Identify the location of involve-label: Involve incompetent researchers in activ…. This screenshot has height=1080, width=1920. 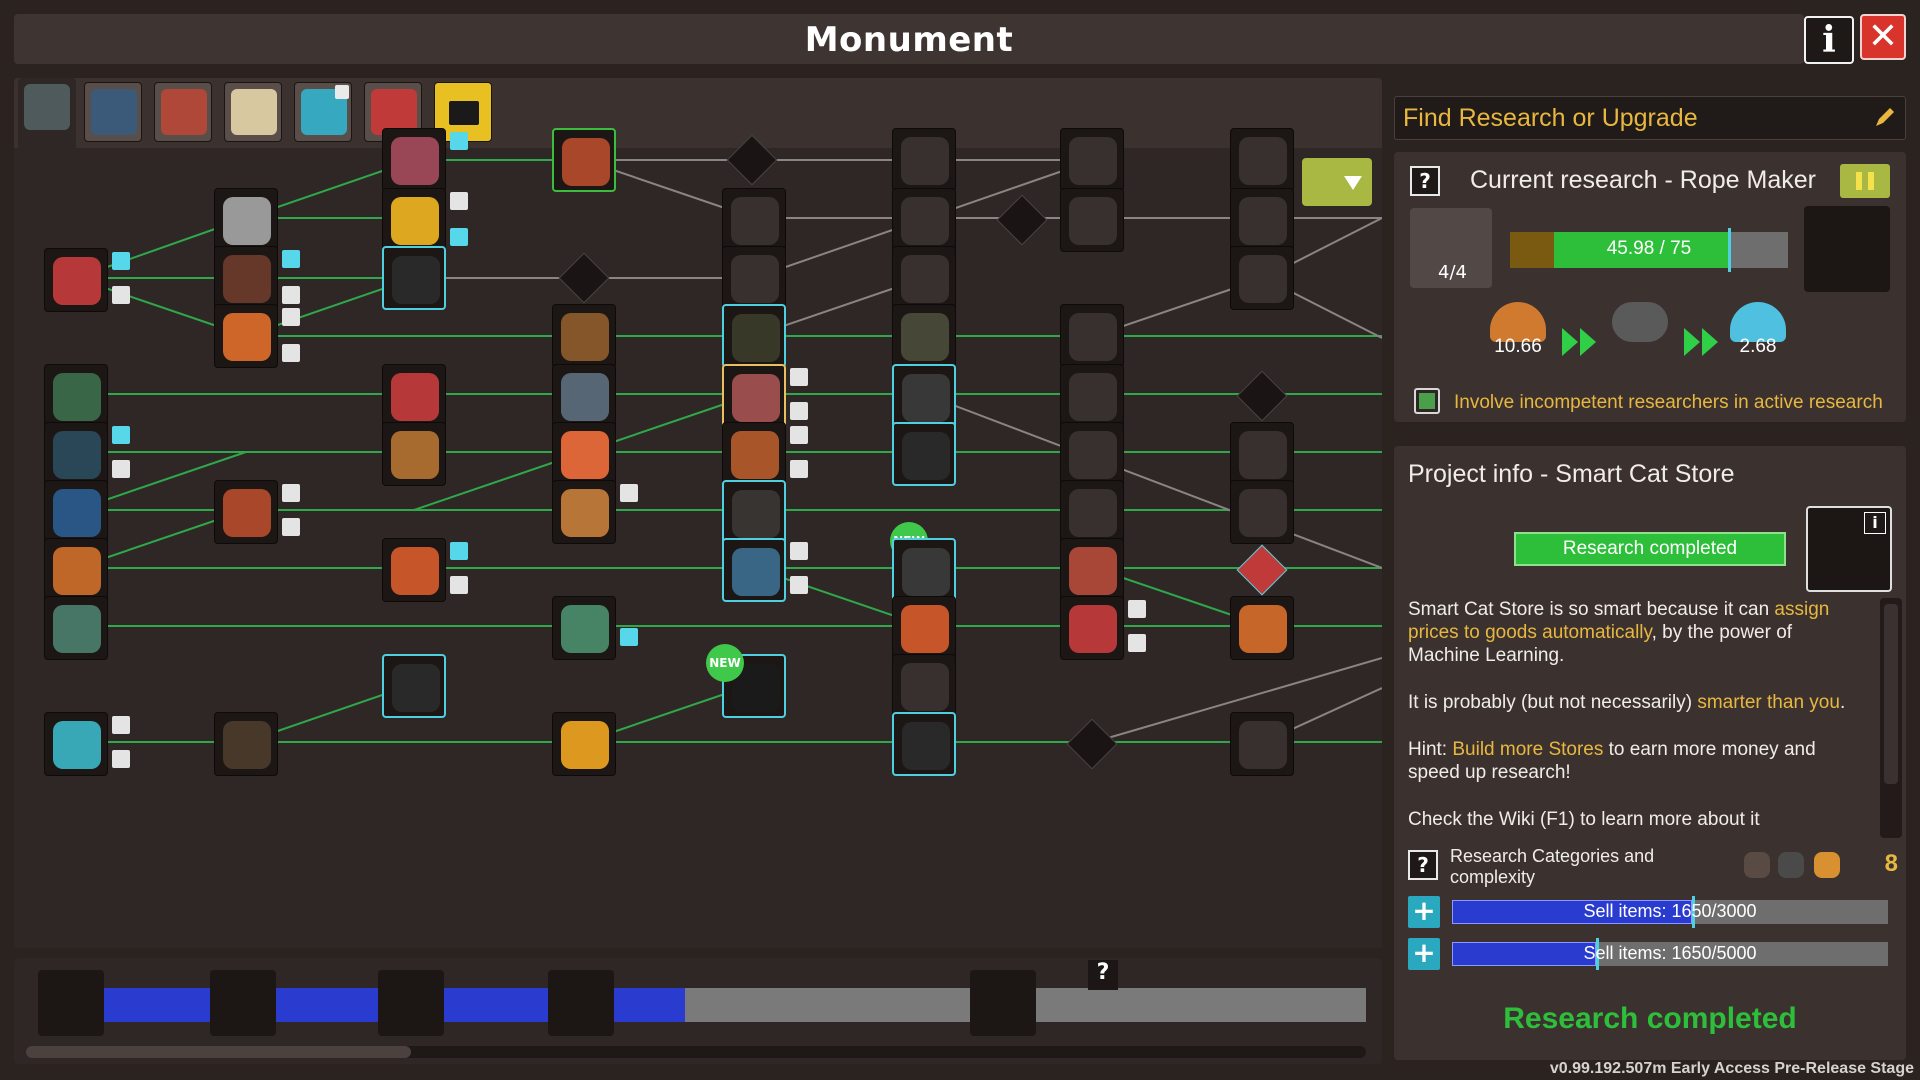
(1668, 403).